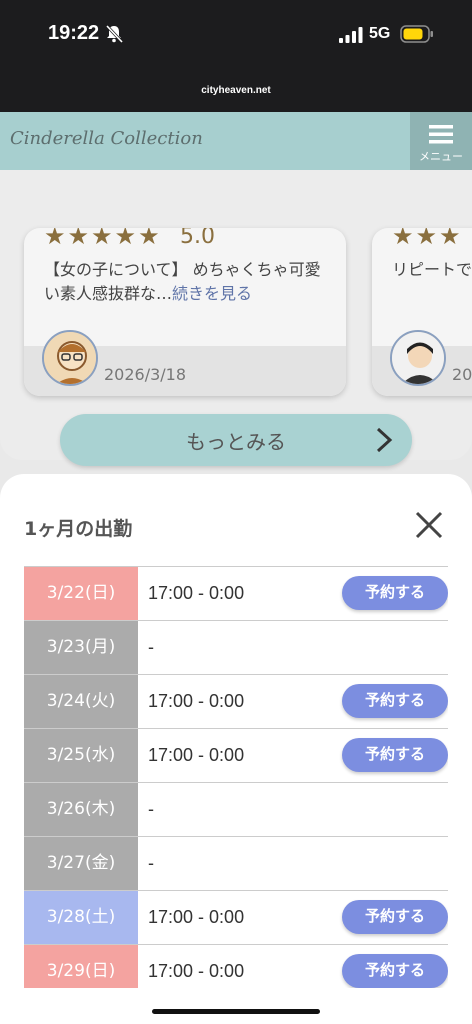  What do you see at coordinates (416, 34) in the screenshot?
I see `battery-icon` at bounding box center [416, 34].